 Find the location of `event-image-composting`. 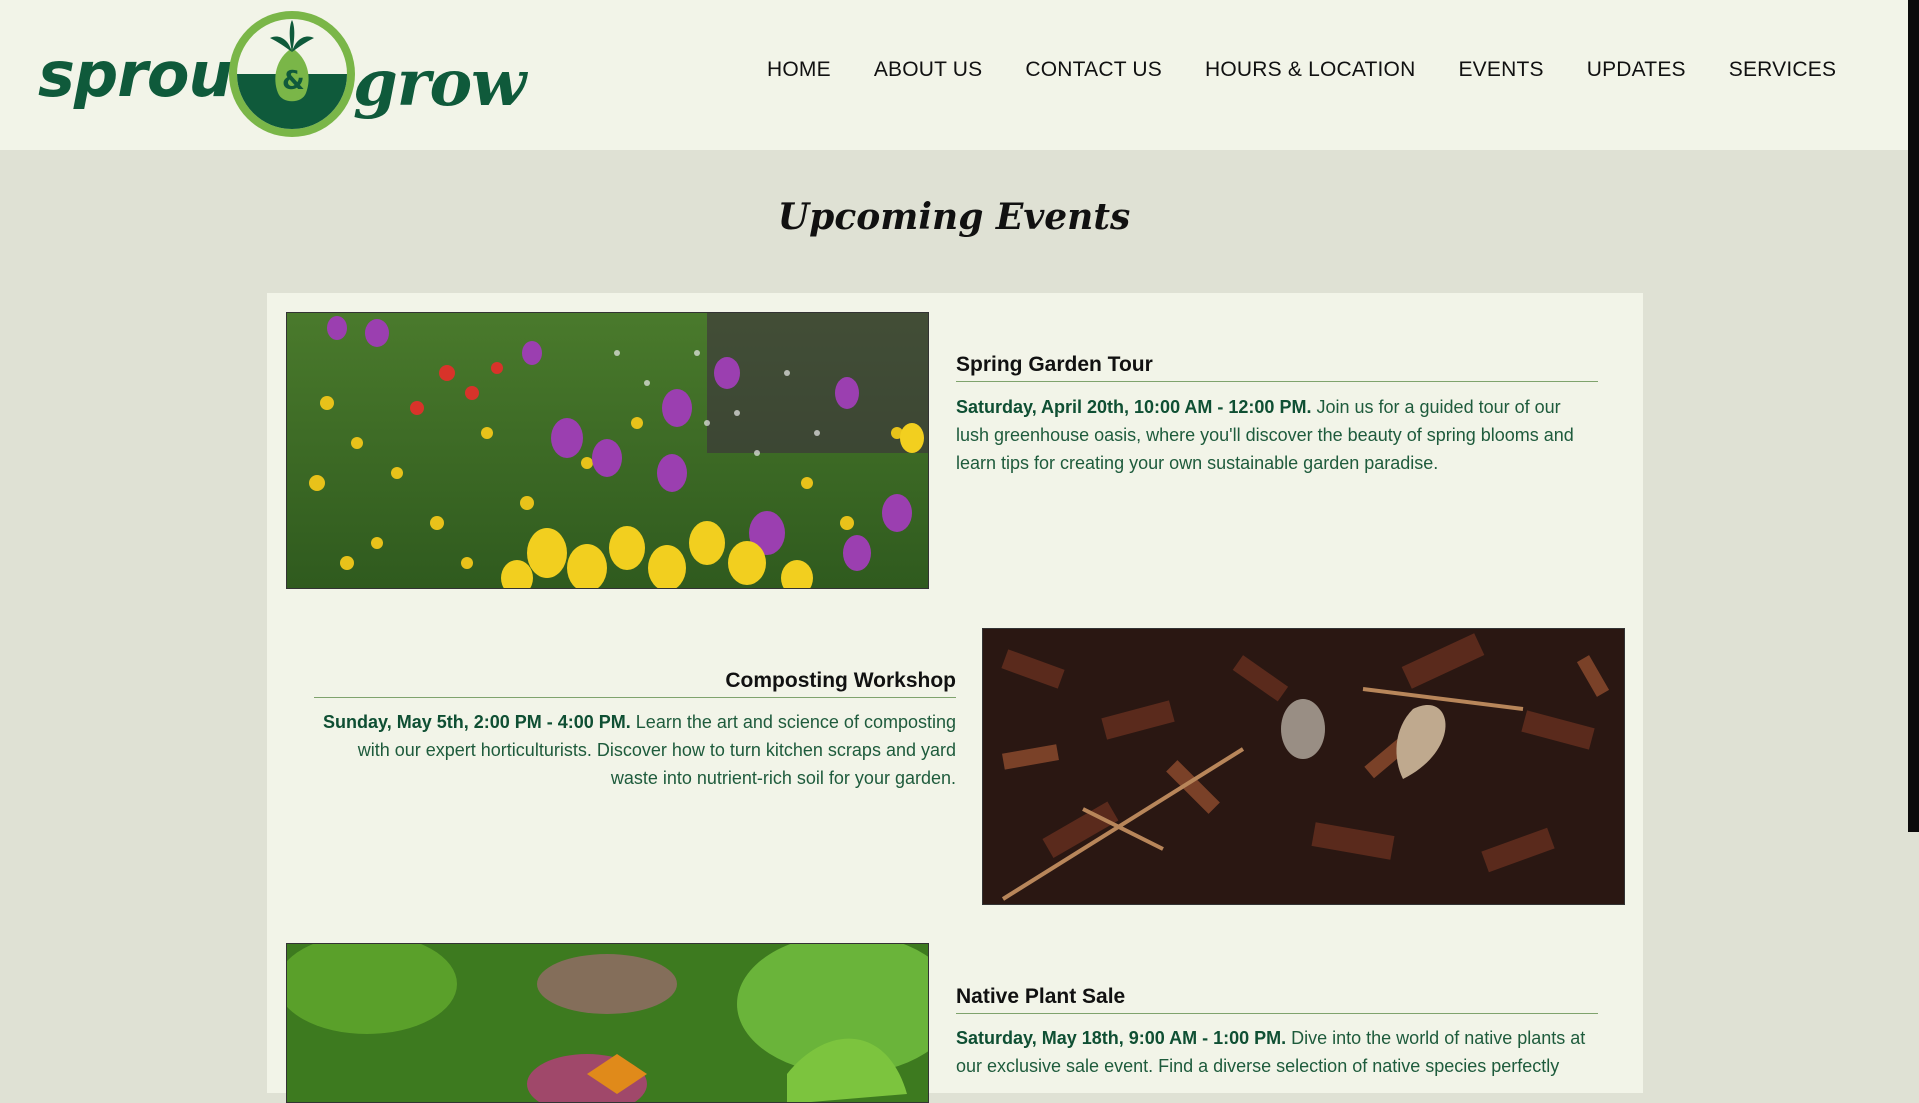

event-image-composting is located at coordinates (1303, 766).